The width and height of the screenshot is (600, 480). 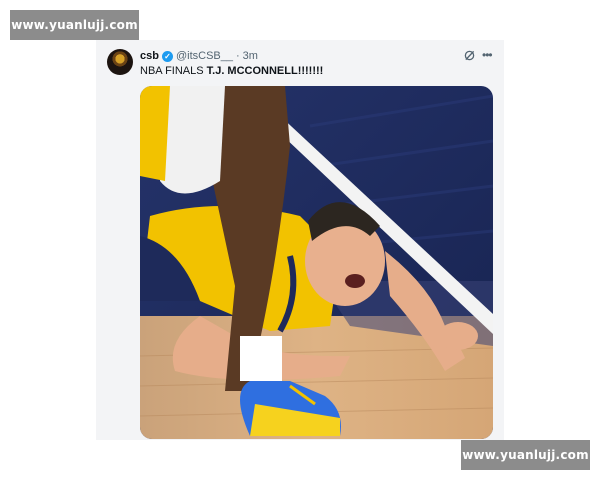 What do you see at coordinates (250, 56) in the screenshot?
I see `timestamp: 3m` at bounding box center [250, 56].